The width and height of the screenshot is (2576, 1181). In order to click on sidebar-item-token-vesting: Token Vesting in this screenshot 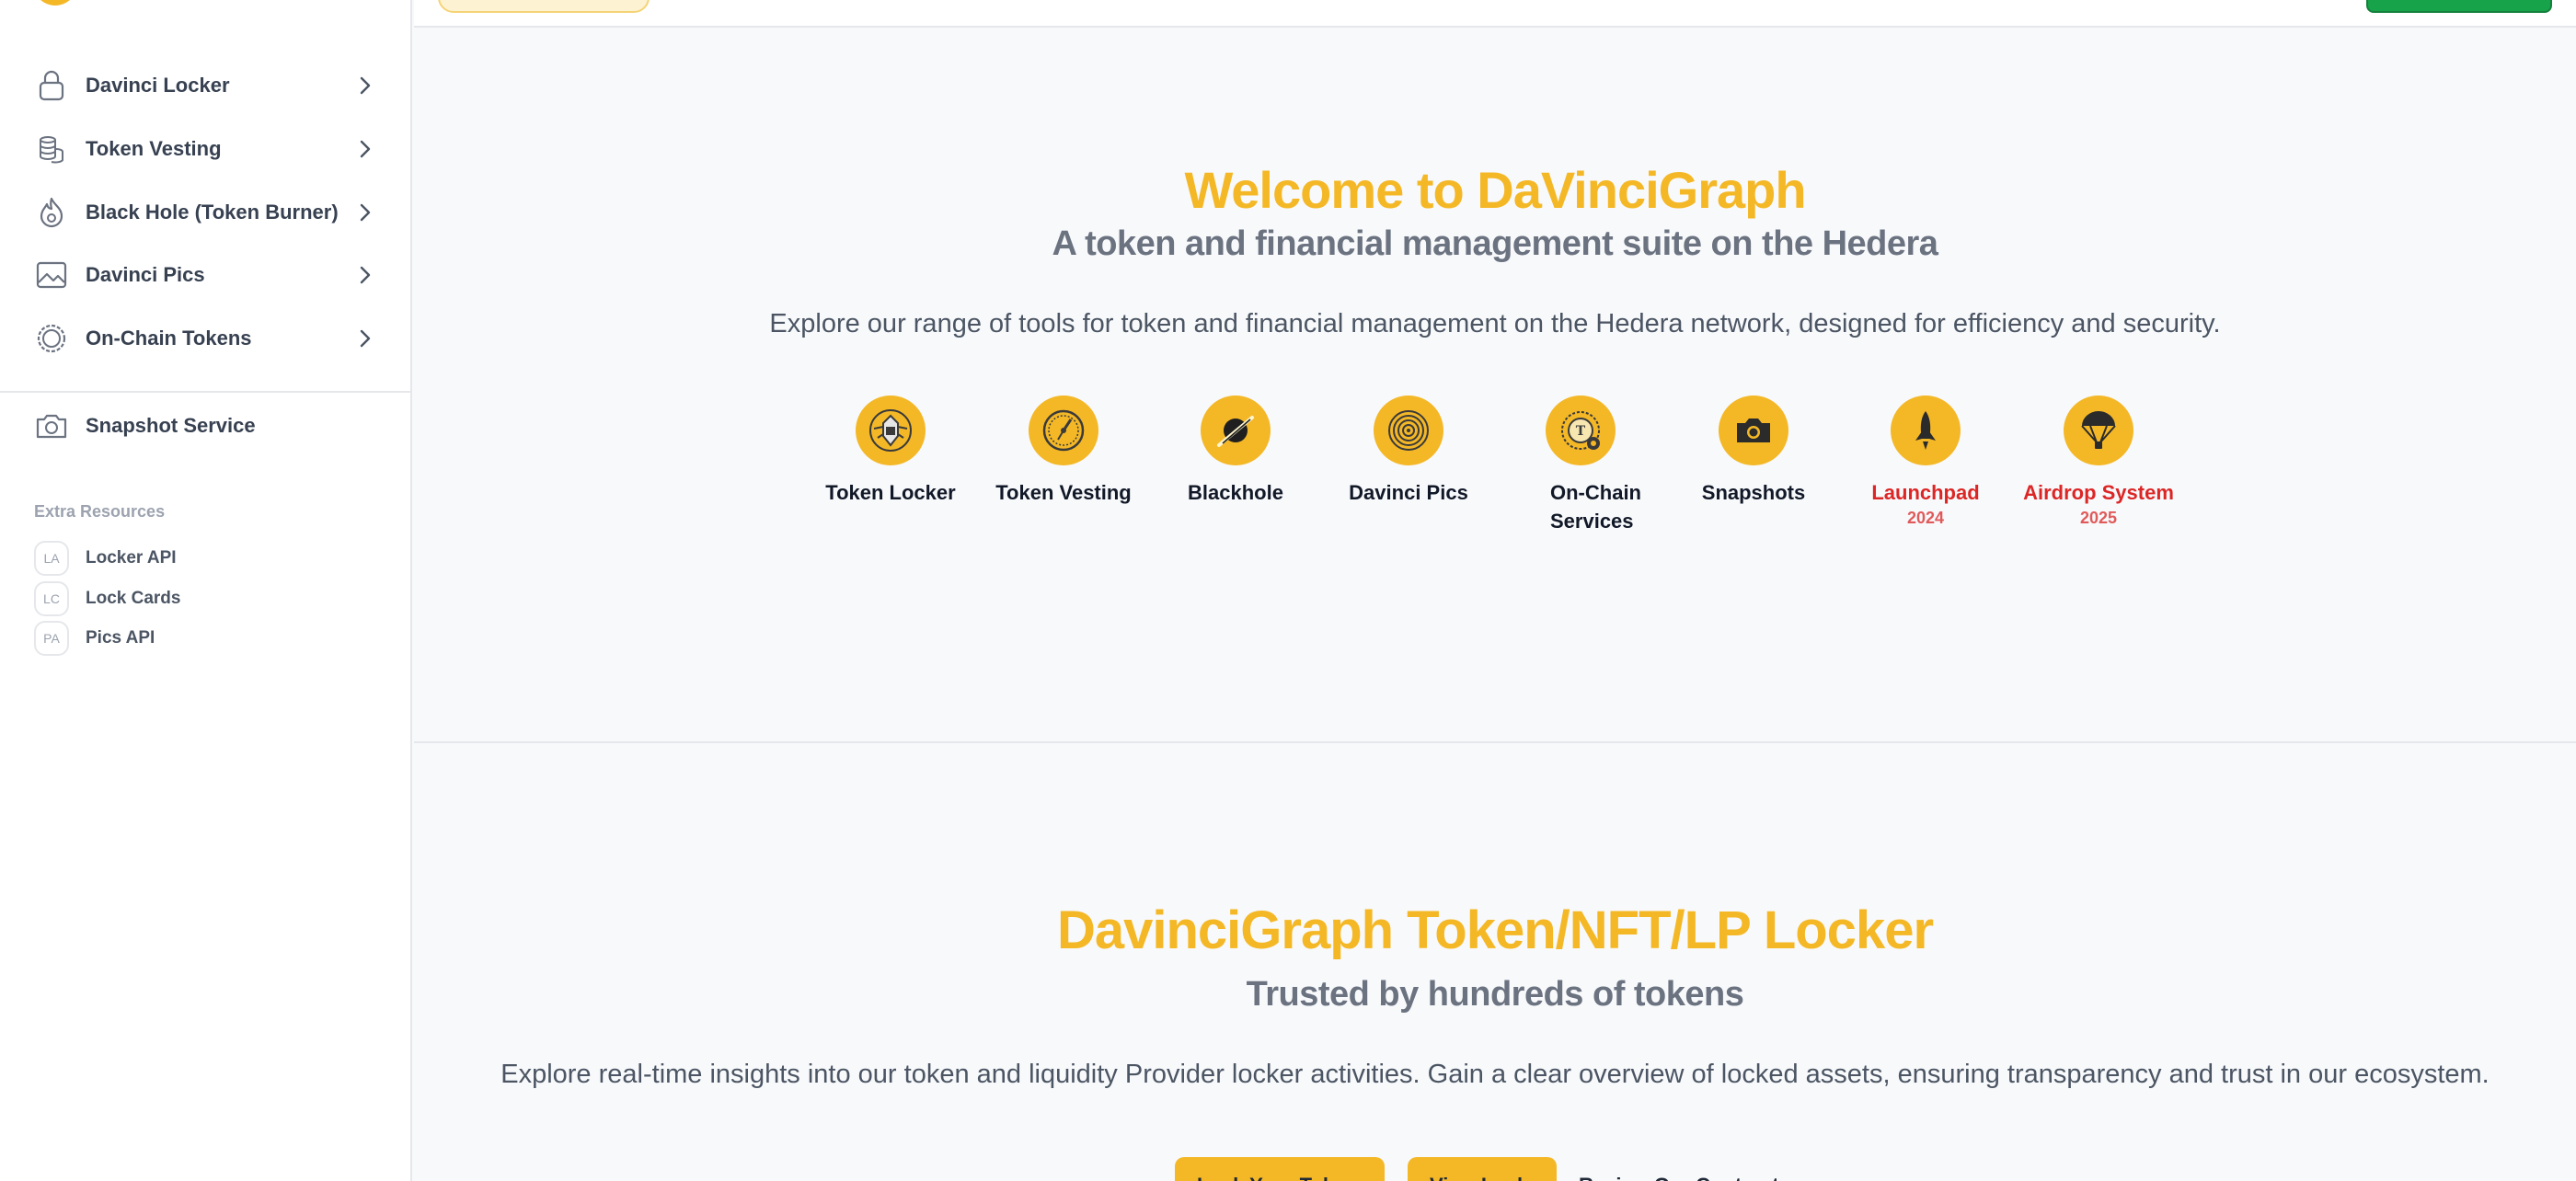, I will do `click(205, 149)`.